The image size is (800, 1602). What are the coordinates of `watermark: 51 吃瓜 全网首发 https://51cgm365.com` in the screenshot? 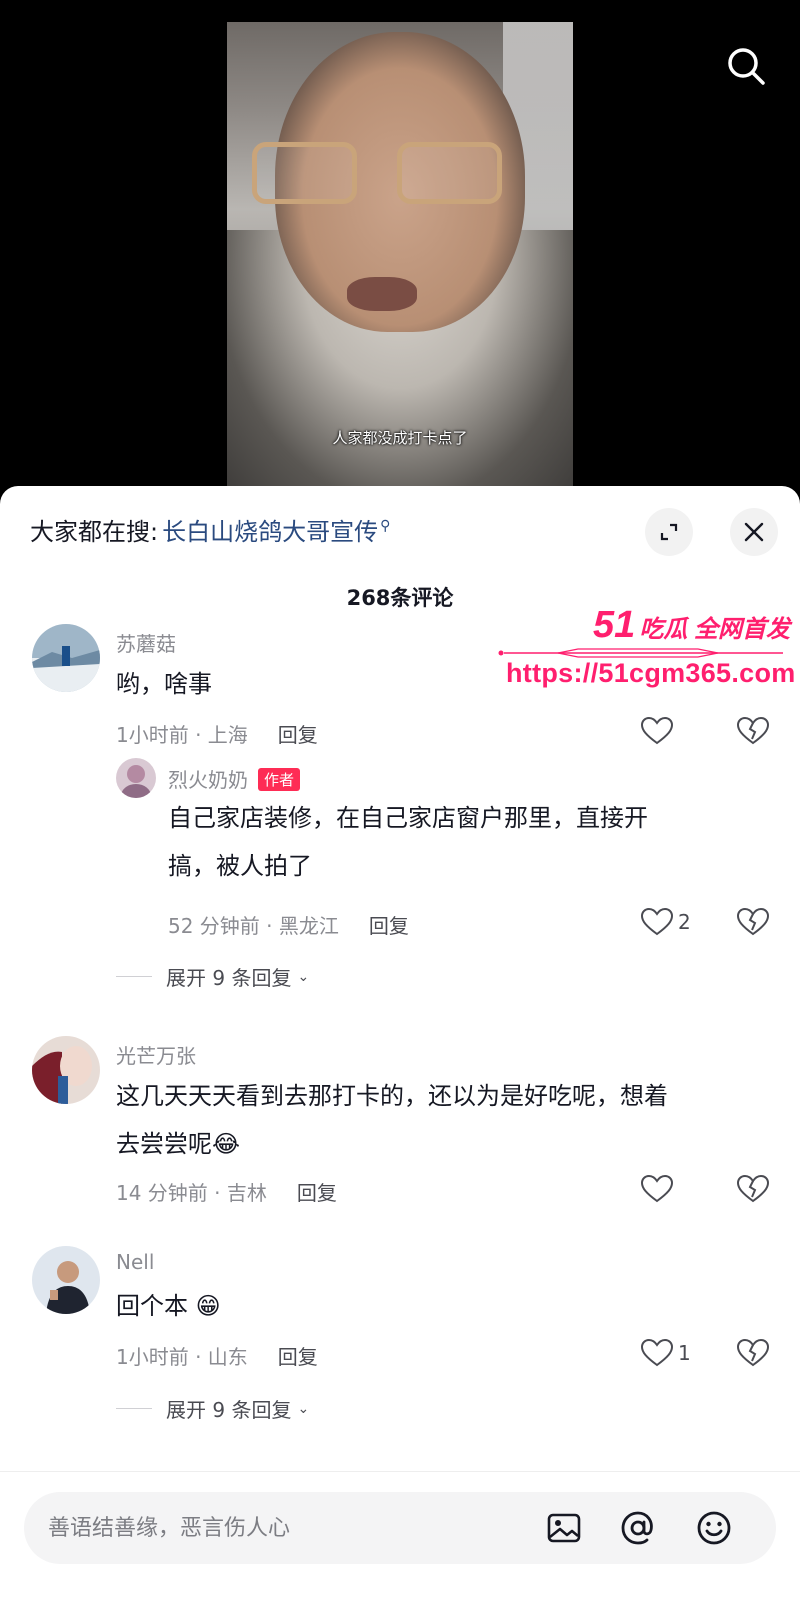 It's located at (646, 649).